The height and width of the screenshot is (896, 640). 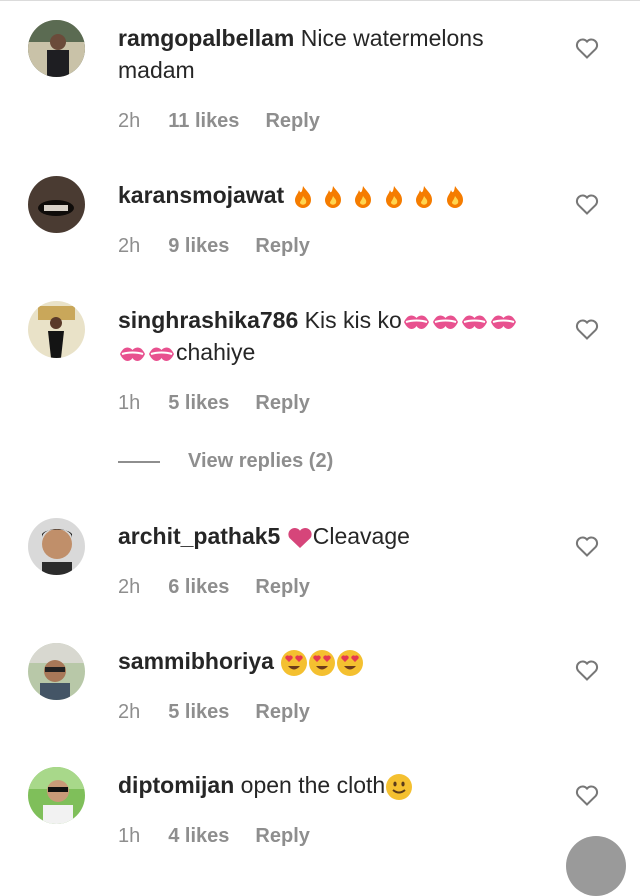 What do you see at coordinates (596, 866) in the screenshot?
I see `floating-button` at bounding box center [596, 866].